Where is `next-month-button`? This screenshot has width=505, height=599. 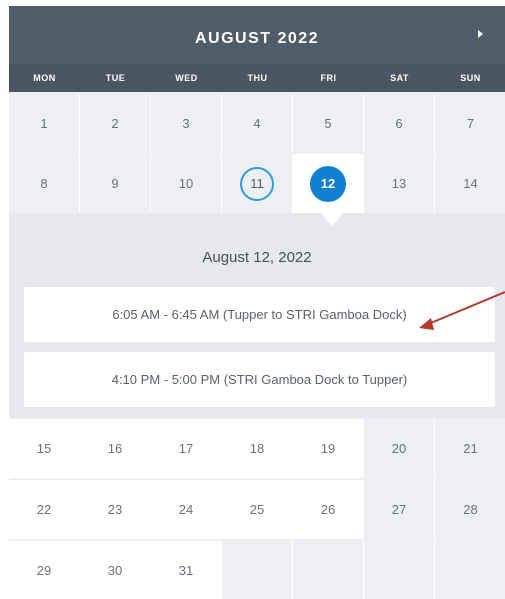 next-month-button is located at coordinates (480, 34).